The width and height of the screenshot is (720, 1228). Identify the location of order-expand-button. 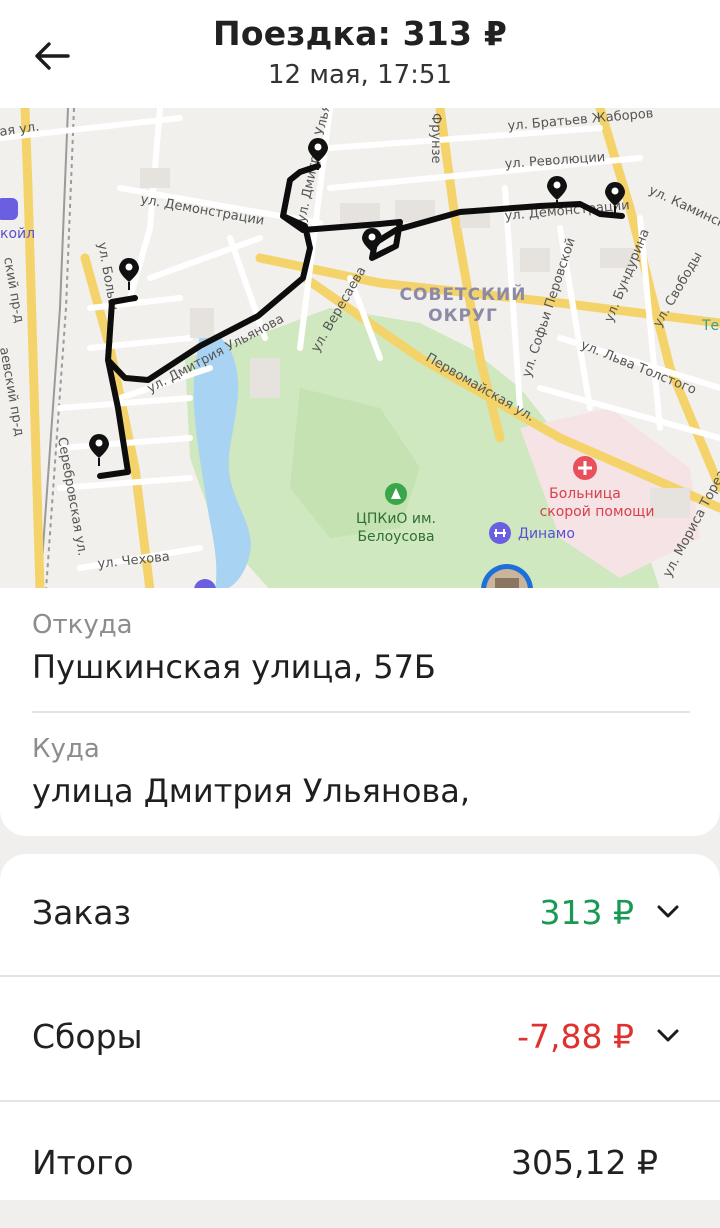
(668, 912).